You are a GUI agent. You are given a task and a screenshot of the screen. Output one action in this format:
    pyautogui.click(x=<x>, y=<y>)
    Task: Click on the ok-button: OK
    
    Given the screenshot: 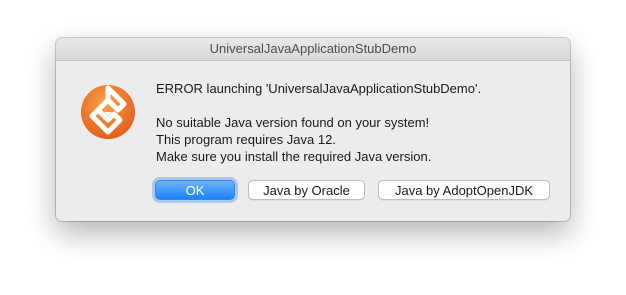 What is the action you would take?
    pyautogui.click(x=195, y=190)
    